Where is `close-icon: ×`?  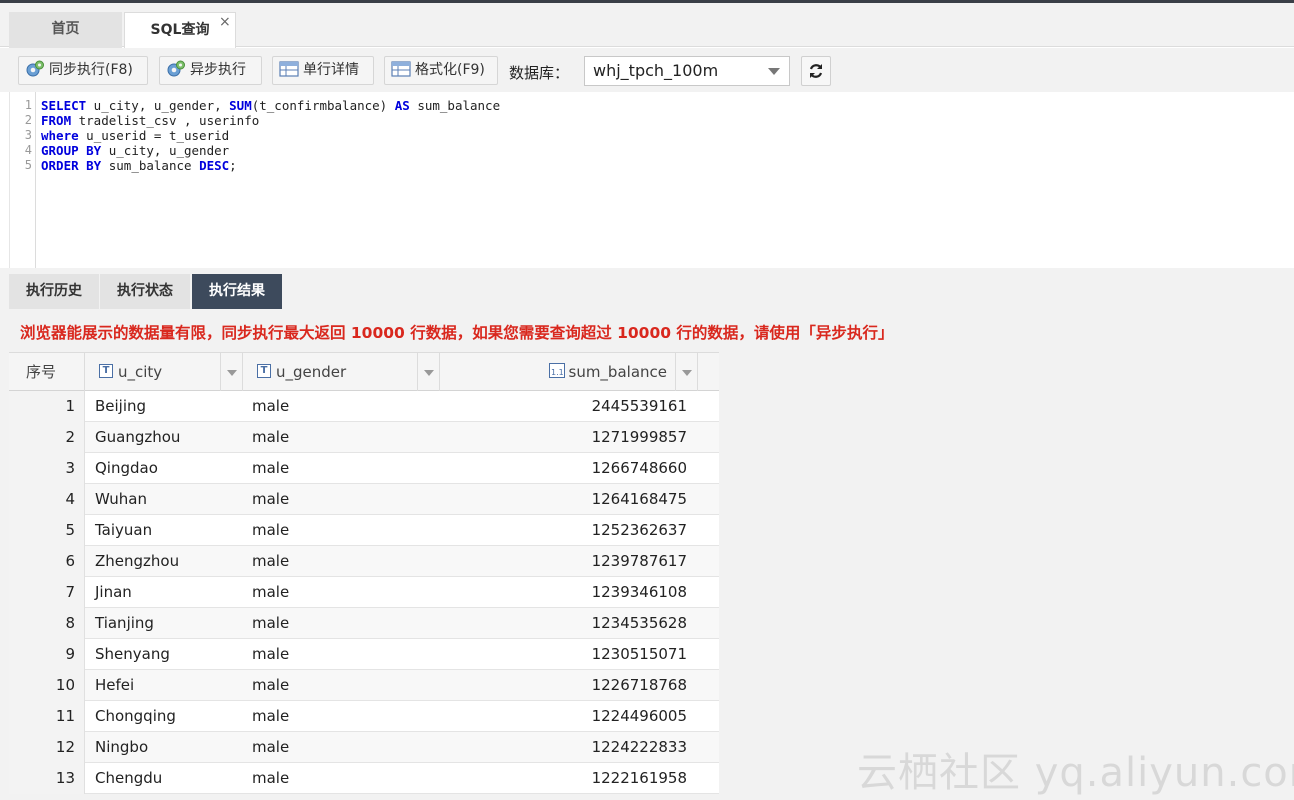 close-icon: × is located at coordinates (225, 22).